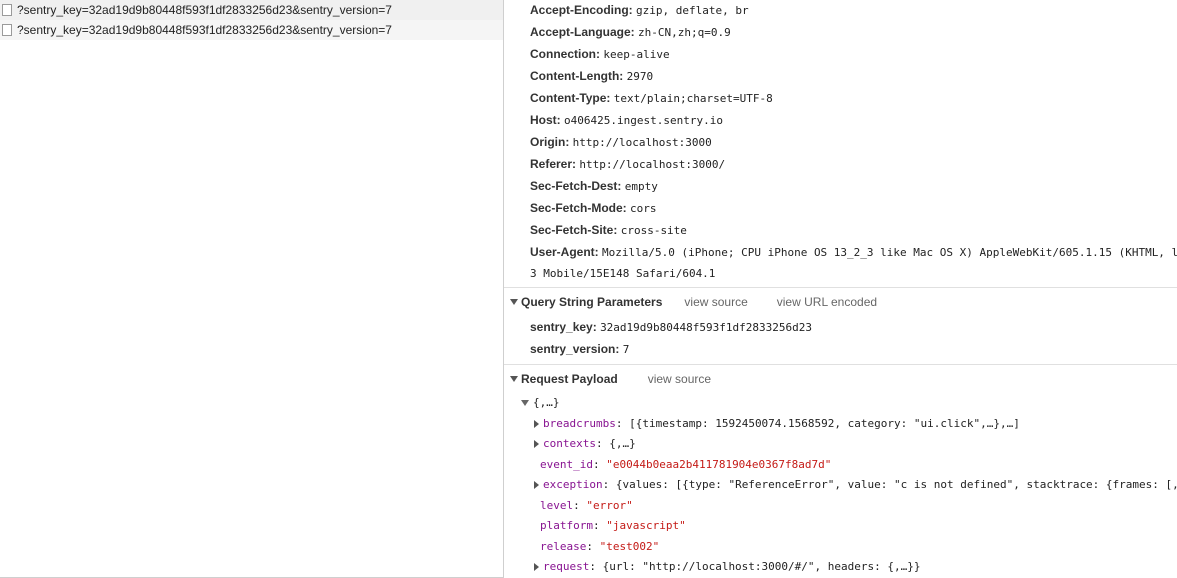 This screenshot has height=578, width=1177. What do you see at coordinates (570, 98) in the screenshot?
I see `header-key: Content-Type:` at bounding box center [570, 98].